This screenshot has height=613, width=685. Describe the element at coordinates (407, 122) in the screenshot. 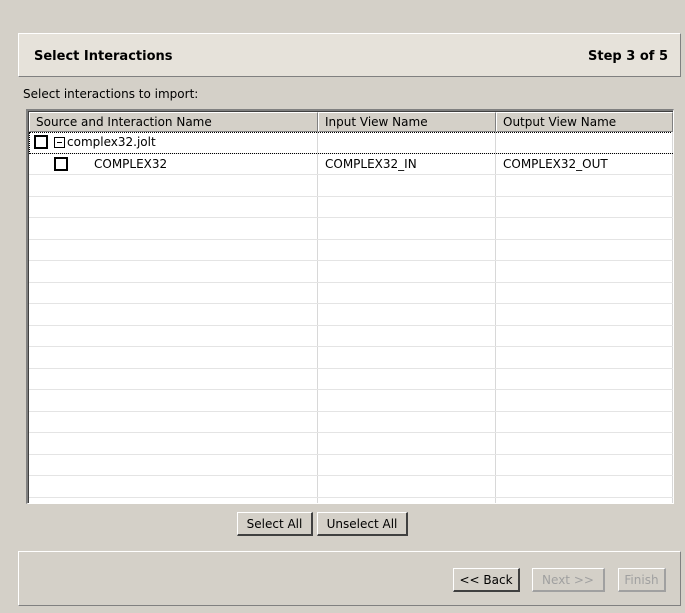

I see `column-header-input-view: Input View Name` at that location.